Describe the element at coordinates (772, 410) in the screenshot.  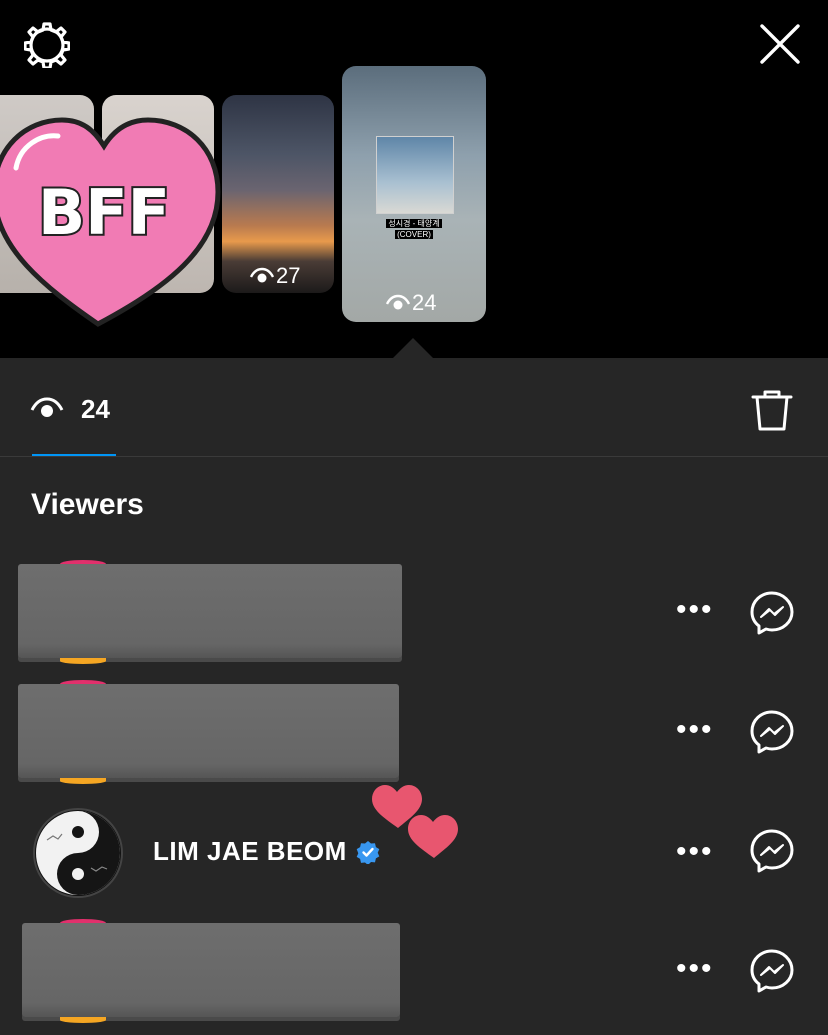
I see `trash-icon` at that location.